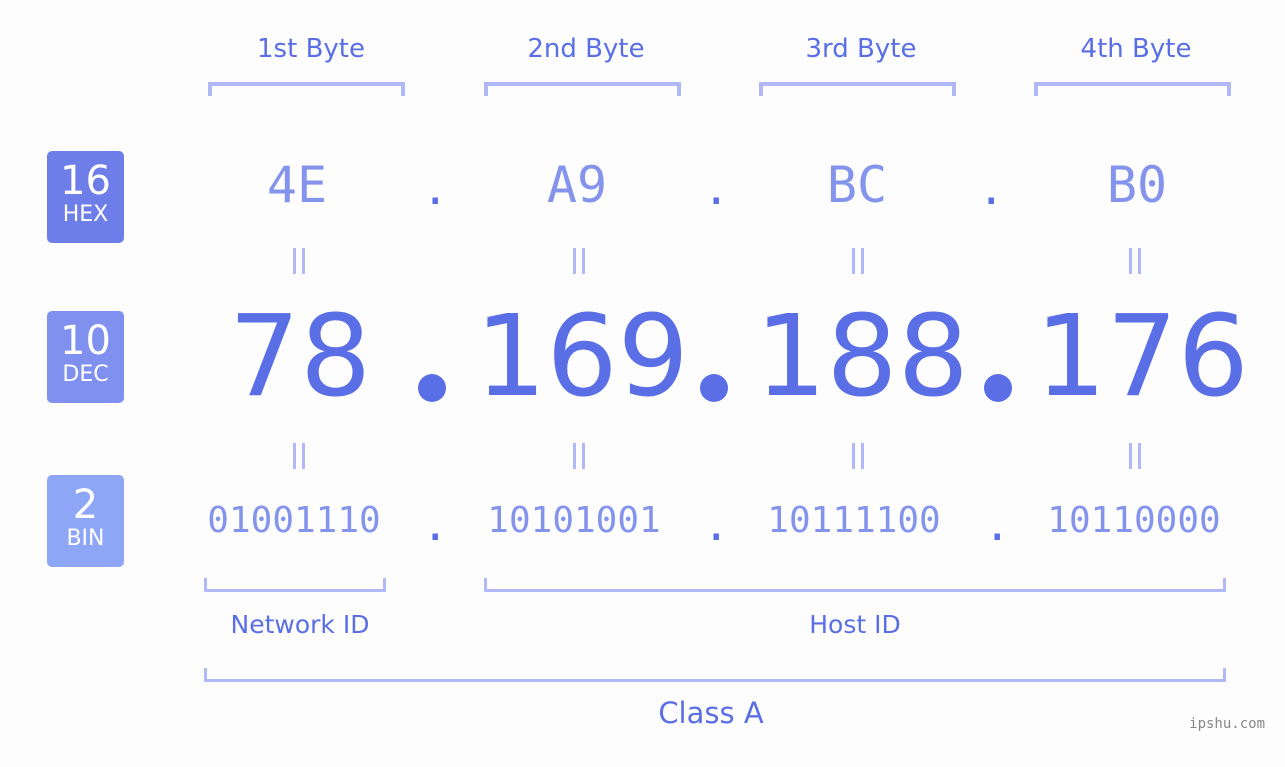  Describe the element at coordinates (857, 185) in the screenshot. I see `hex-byte-3: BC` at that location.